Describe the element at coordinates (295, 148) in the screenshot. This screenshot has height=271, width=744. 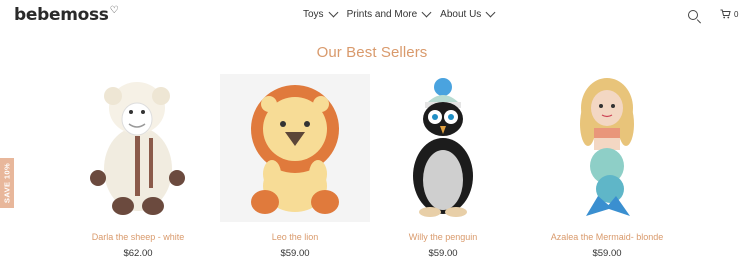
I see `product-image-lion` at that location.